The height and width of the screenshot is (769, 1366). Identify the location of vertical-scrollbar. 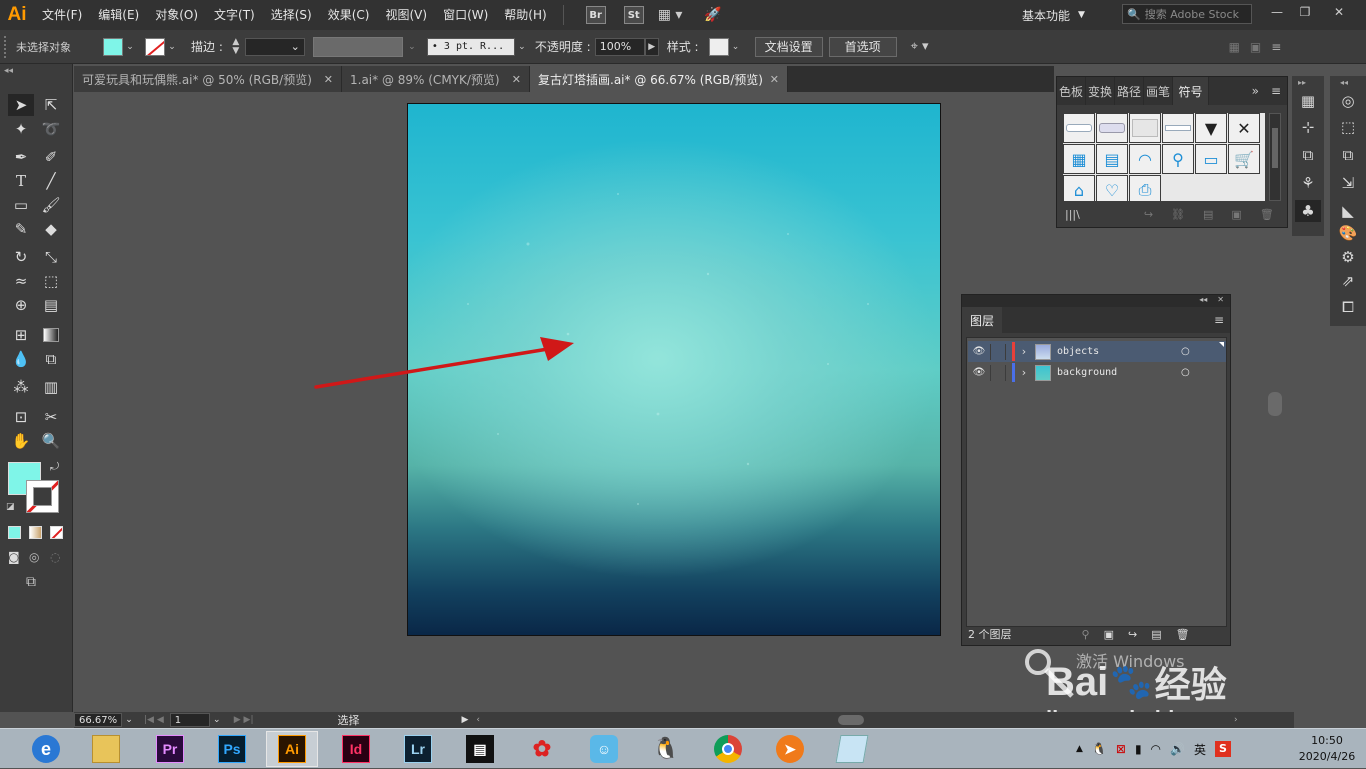
(1275, 404).